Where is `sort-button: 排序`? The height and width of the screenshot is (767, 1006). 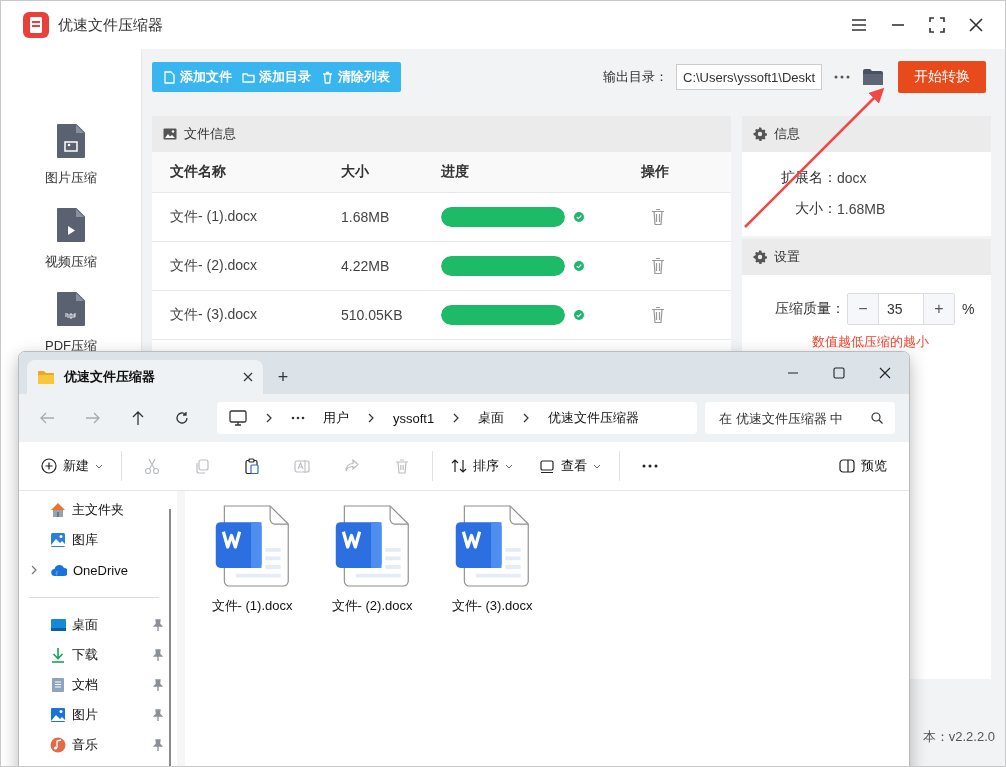 sort-button: 排序 is located at coordinates (482, 466).